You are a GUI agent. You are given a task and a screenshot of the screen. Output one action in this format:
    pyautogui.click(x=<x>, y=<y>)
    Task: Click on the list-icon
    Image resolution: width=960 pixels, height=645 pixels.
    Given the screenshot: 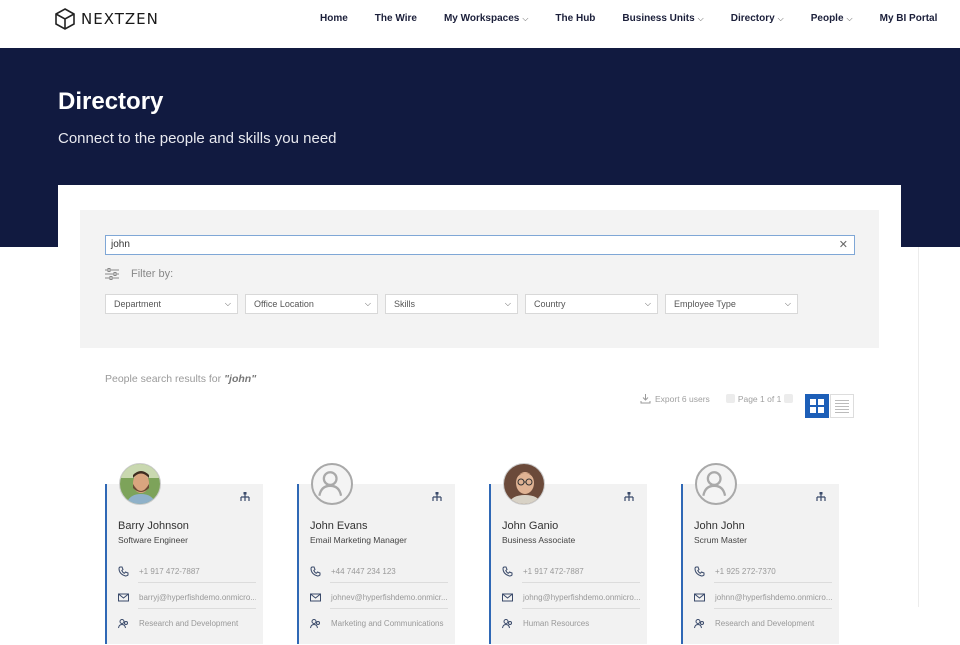 What is the action you would take?
    pyautogui.click(x=842, y=400)
    